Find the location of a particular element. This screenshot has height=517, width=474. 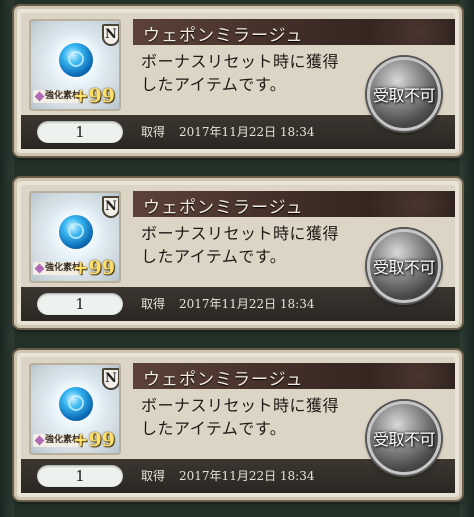

background-edge-left is located at coordinates (7, 258).